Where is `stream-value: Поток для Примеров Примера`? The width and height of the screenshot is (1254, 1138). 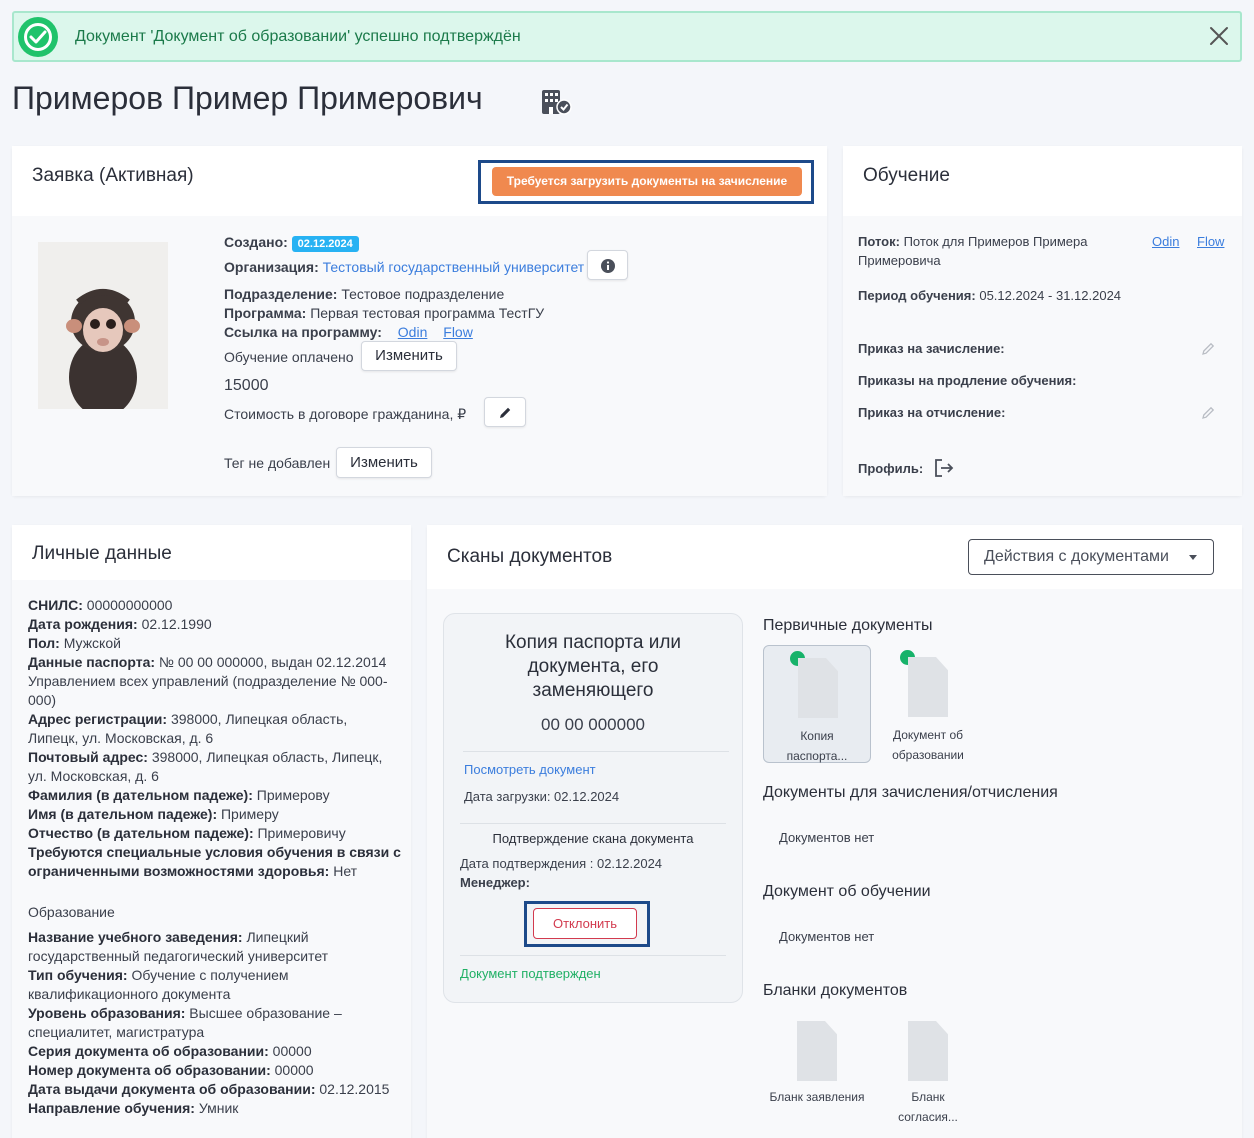 stream-value: Поток для Примеров Примера is located at coordinates (995, 241).